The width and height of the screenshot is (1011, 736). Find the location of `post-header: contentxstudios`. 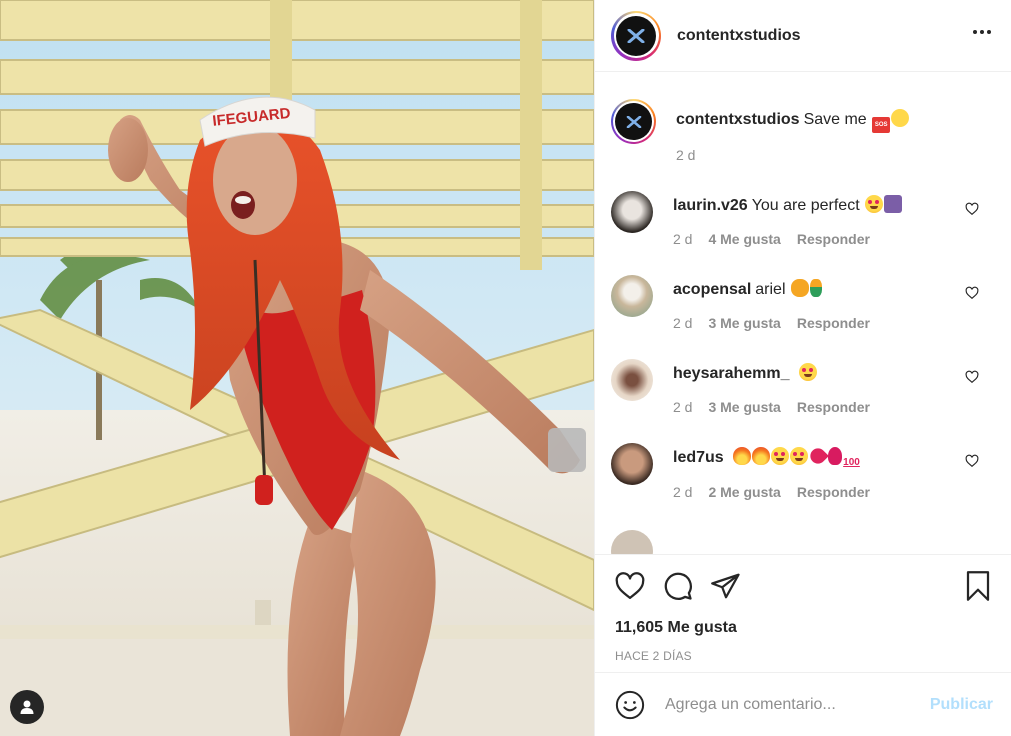

post-header: contentxstudios is located at coordinates (803, 36).